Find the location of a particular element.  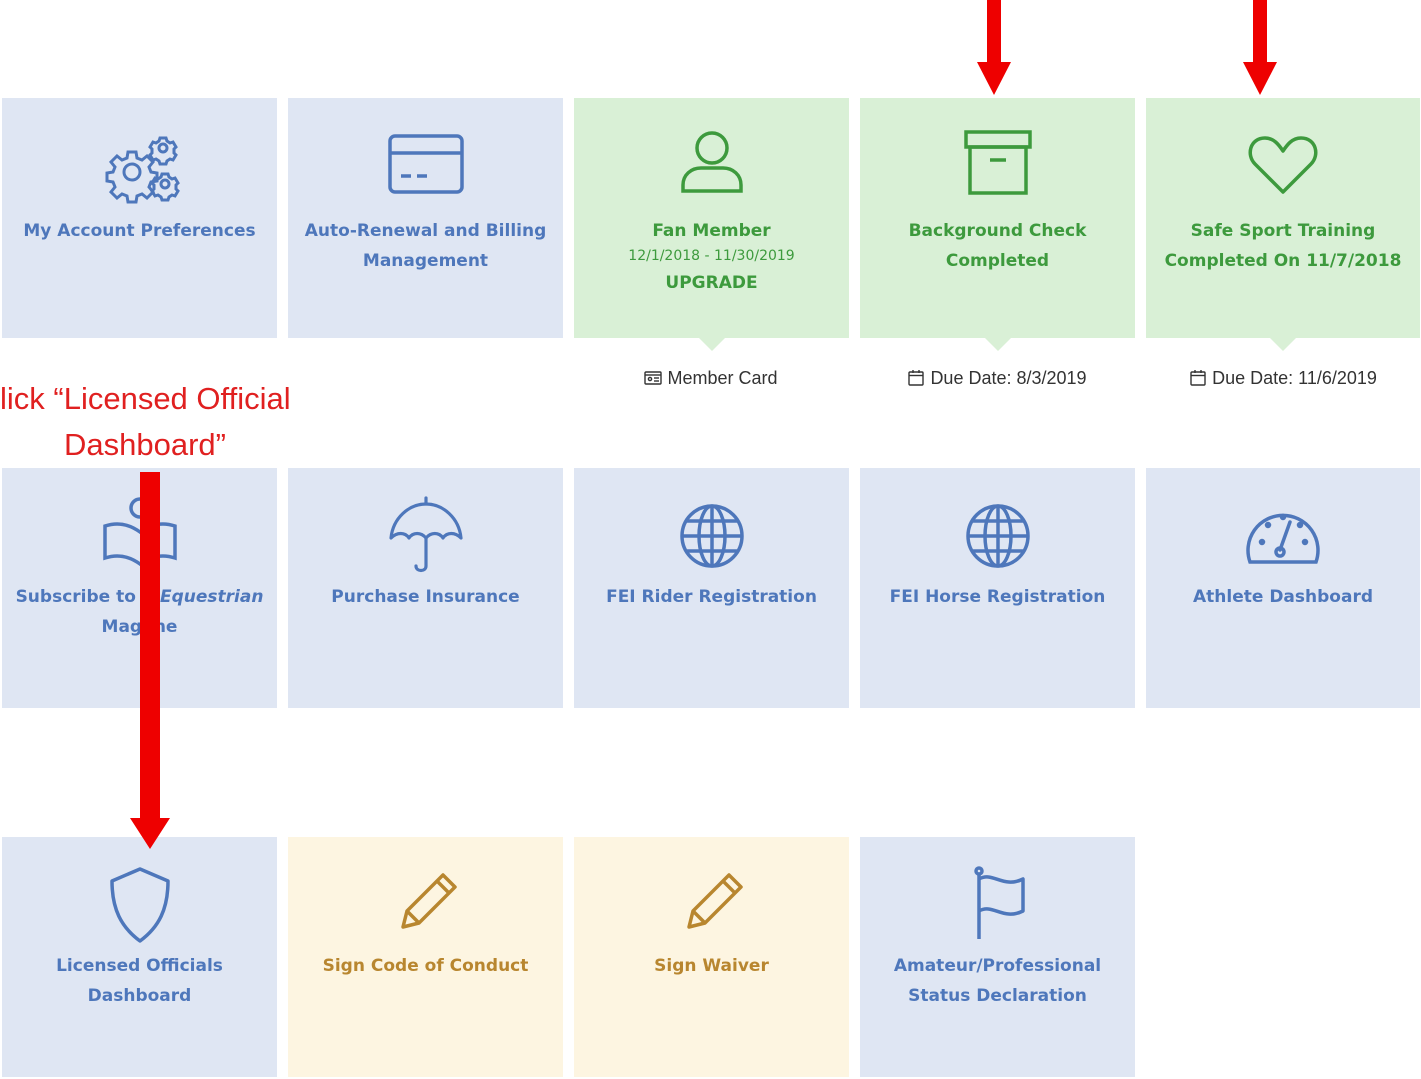

tile-label: Licensed Officials is located at coordinates (139, 966).